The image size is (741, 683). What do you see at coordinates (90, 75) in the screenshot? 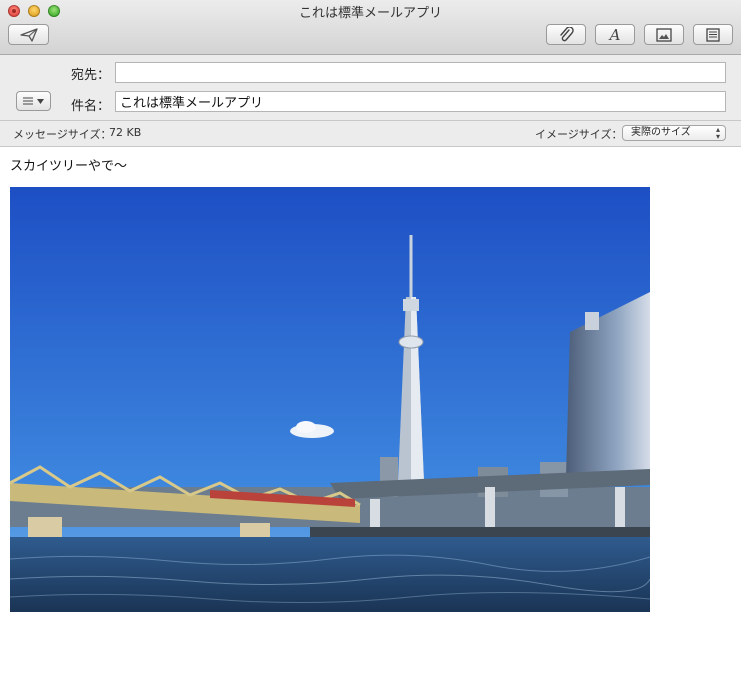
I see `to-label: 宛先：` at bounding box center [90, 75].